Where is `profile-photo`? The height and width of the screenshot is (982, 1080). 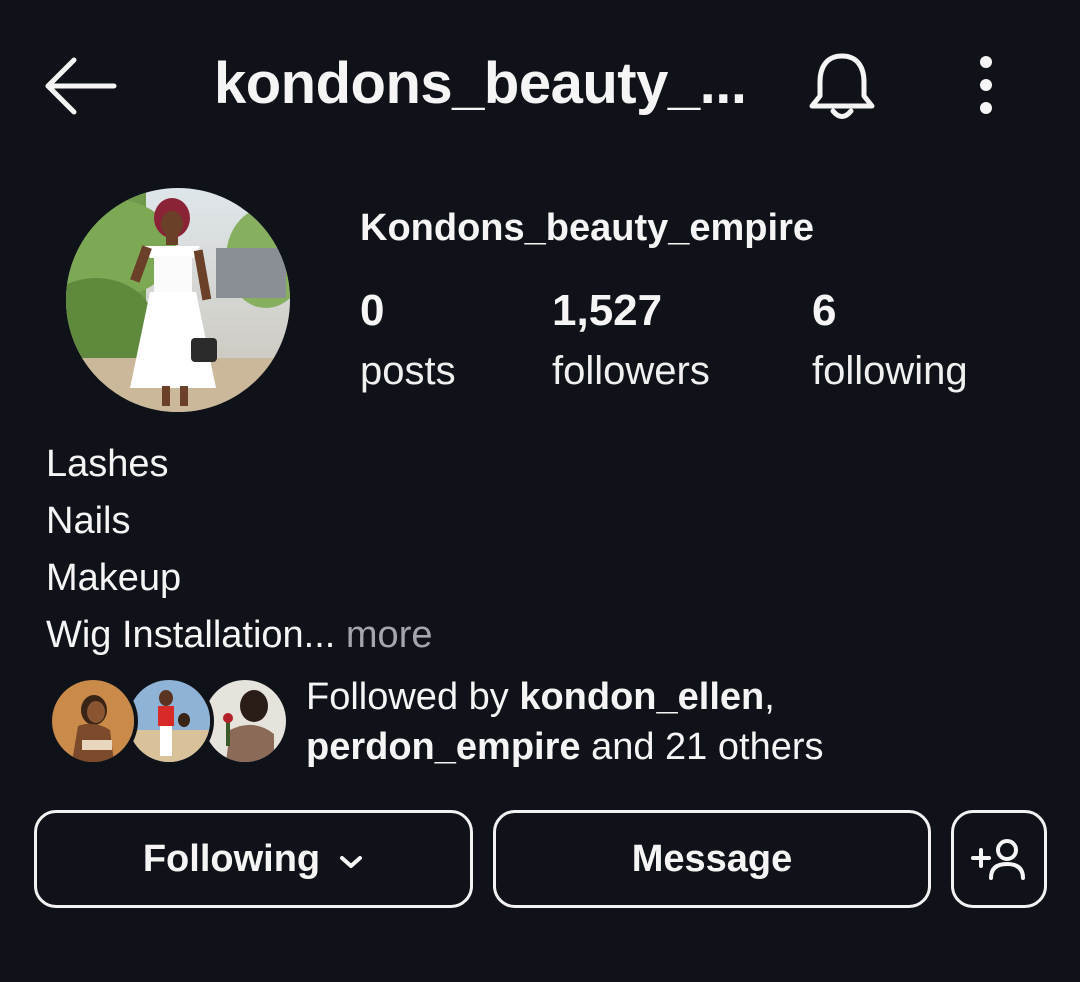 profile-photo is located at coordinates (178, 300).